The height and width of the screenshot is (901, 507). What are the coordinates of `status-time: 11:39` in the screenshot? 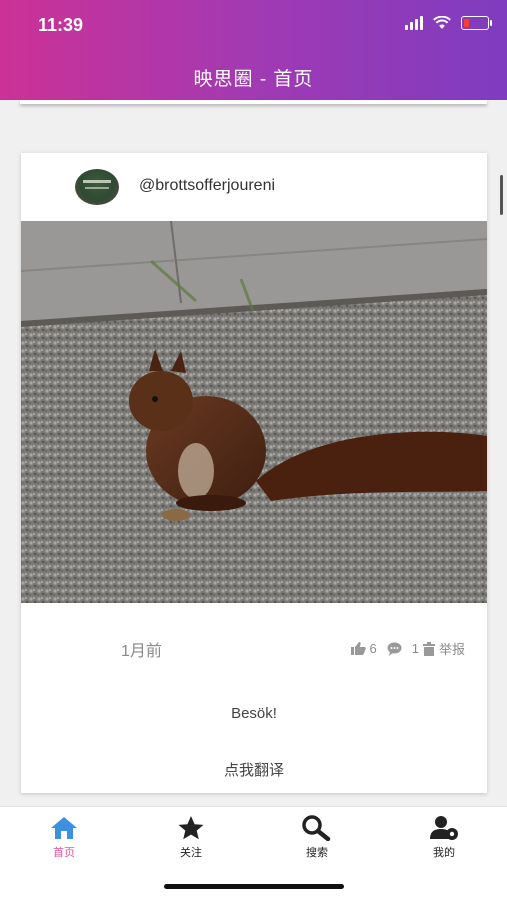 It's located at (61, 25).